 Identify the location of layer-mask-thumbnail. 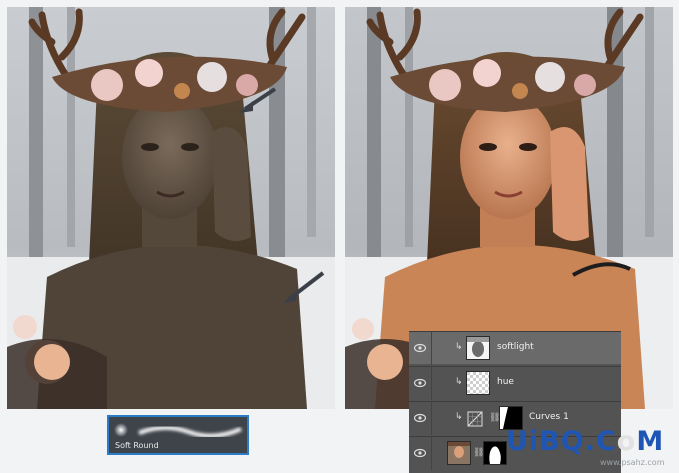
(495, 453).